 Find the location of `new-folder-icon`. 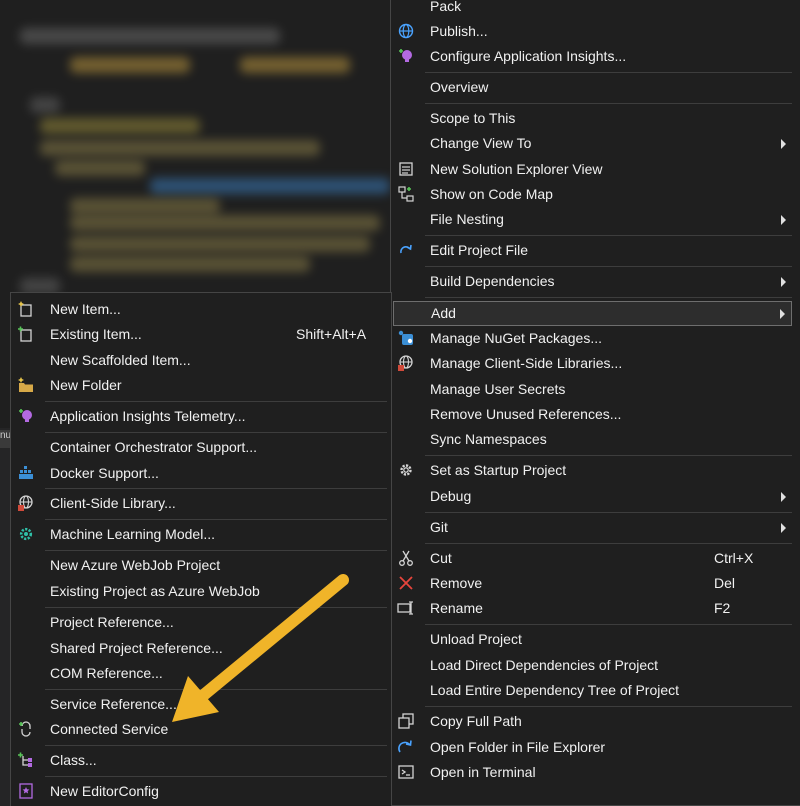

new-folder-icon is located at coordinates (25, 384).